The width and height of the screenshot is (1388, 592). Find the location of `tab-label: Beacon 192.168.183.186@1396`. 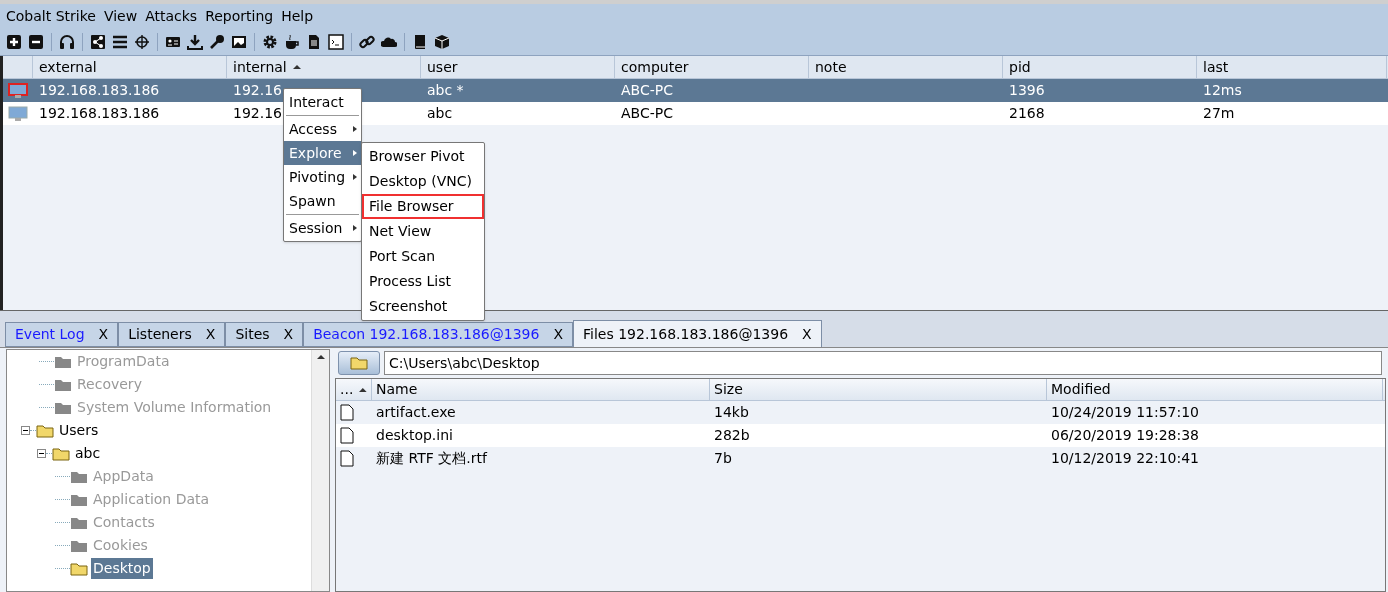

tab-label: Beacon 192.168.183.186@1396 is located at coordinates (426, 334).